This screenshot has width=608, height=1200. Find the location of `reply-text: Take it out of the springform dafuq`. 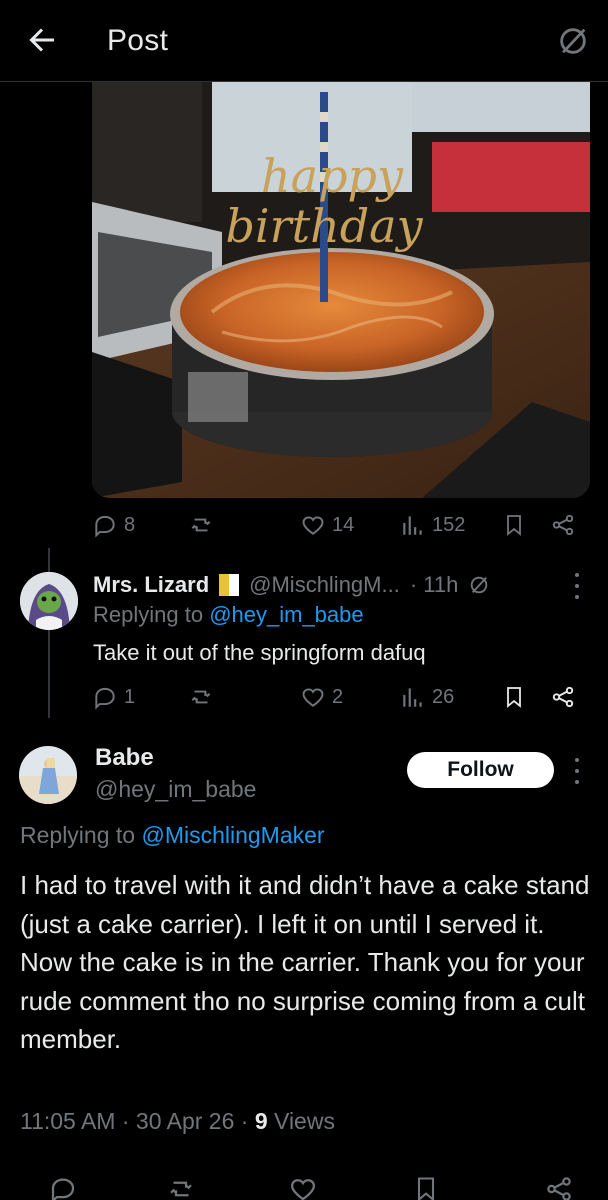

reply-text: Take it out of the springform dafuq is located at coordinates (259, 652).